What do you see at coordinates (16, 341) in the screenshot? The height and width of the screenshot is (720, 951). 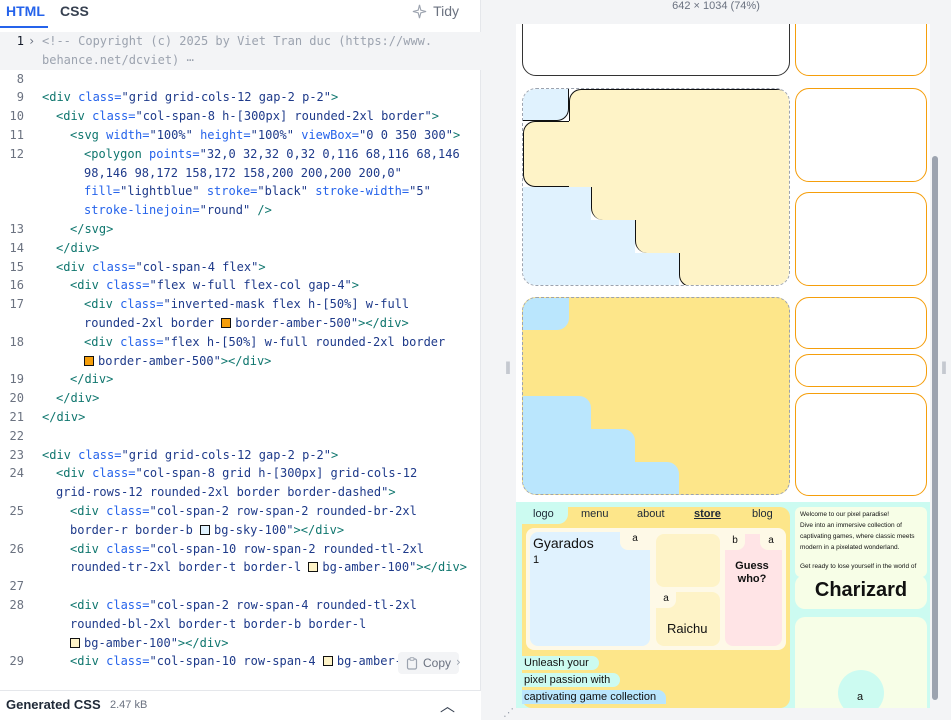 I see `line-number: 18` at bounding box center [16, 341].